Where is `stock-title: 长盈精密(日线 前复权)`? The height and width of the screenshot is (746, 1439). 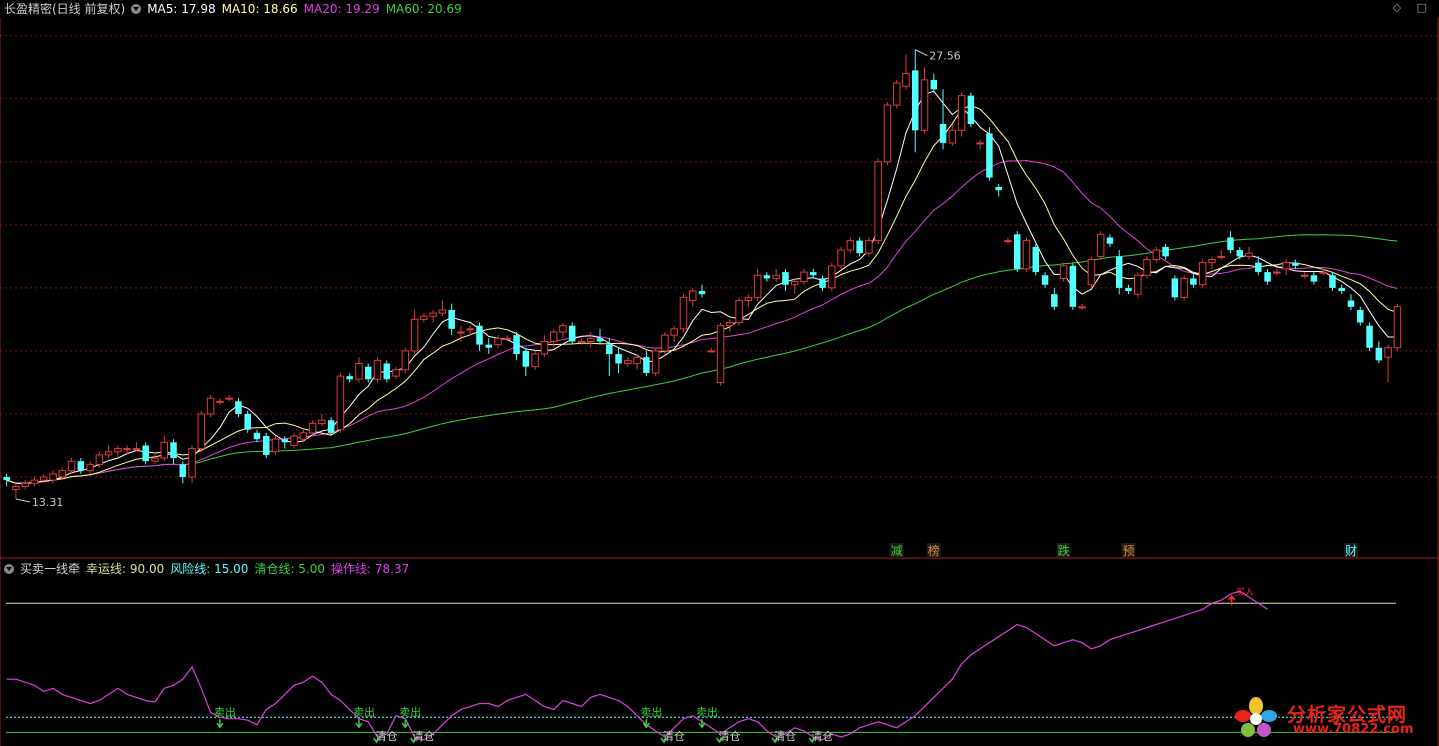
stock-title: 长盈精密(日线 前复权) is located at coordinates (65, 9).